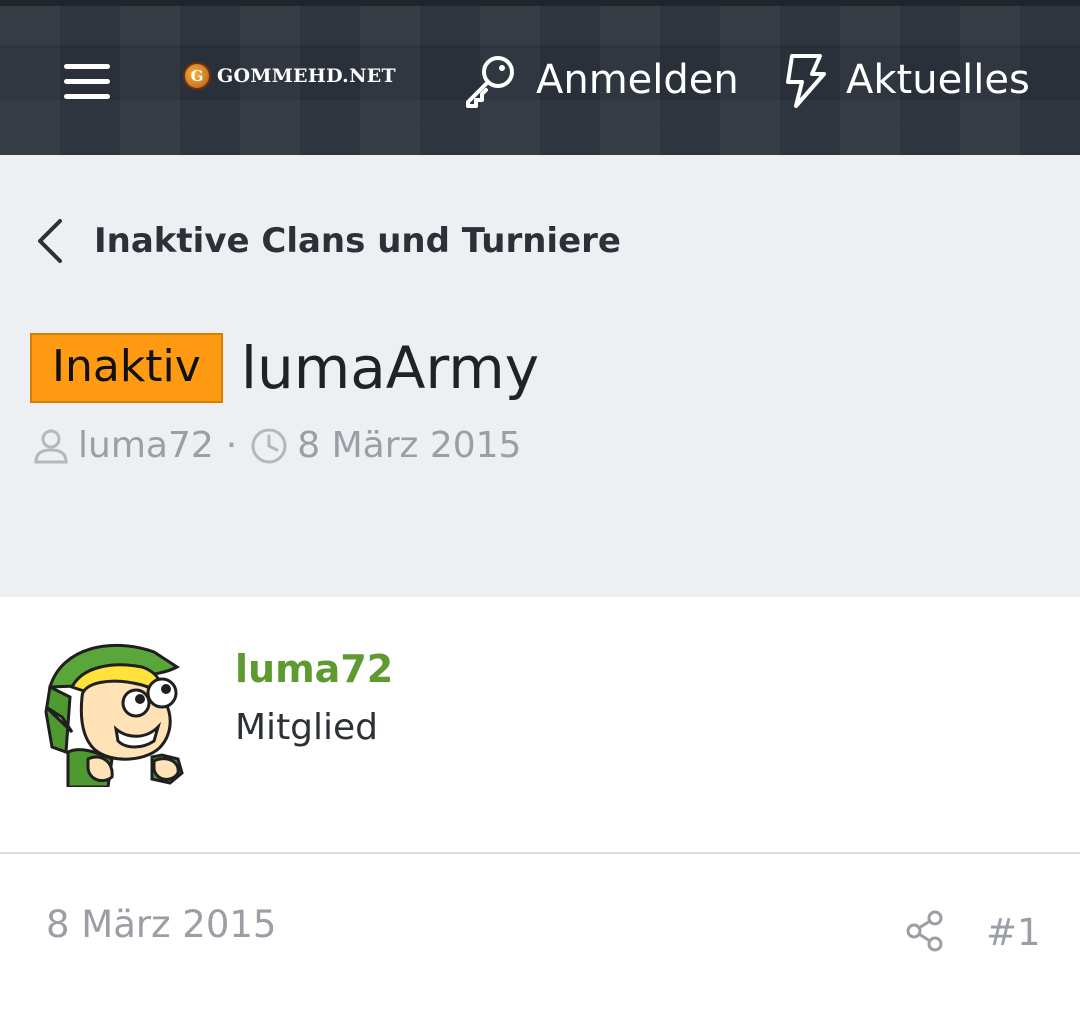 This screenshot has height=1011, width=1080. I want to click on thread-date: 8 März 2015, so click(409, 445).